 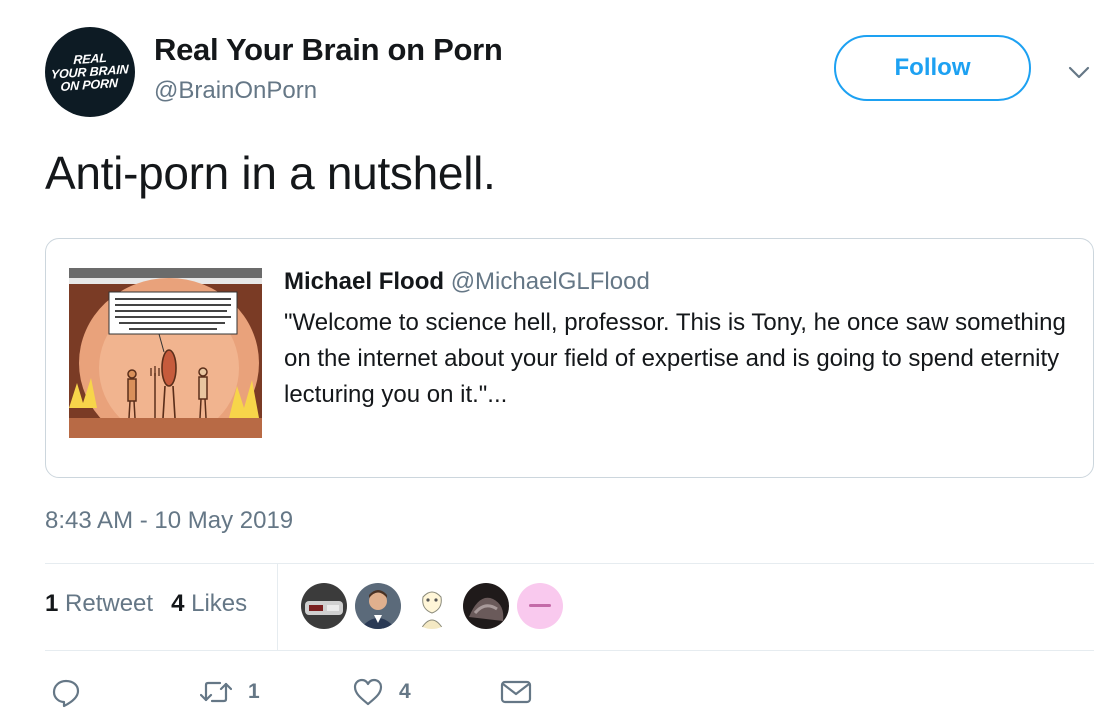 What do you see at coordinates (364, 281) in the screenshot?
I see `quoted-author-name: Michael Flood` at bounding box center [364, 281].